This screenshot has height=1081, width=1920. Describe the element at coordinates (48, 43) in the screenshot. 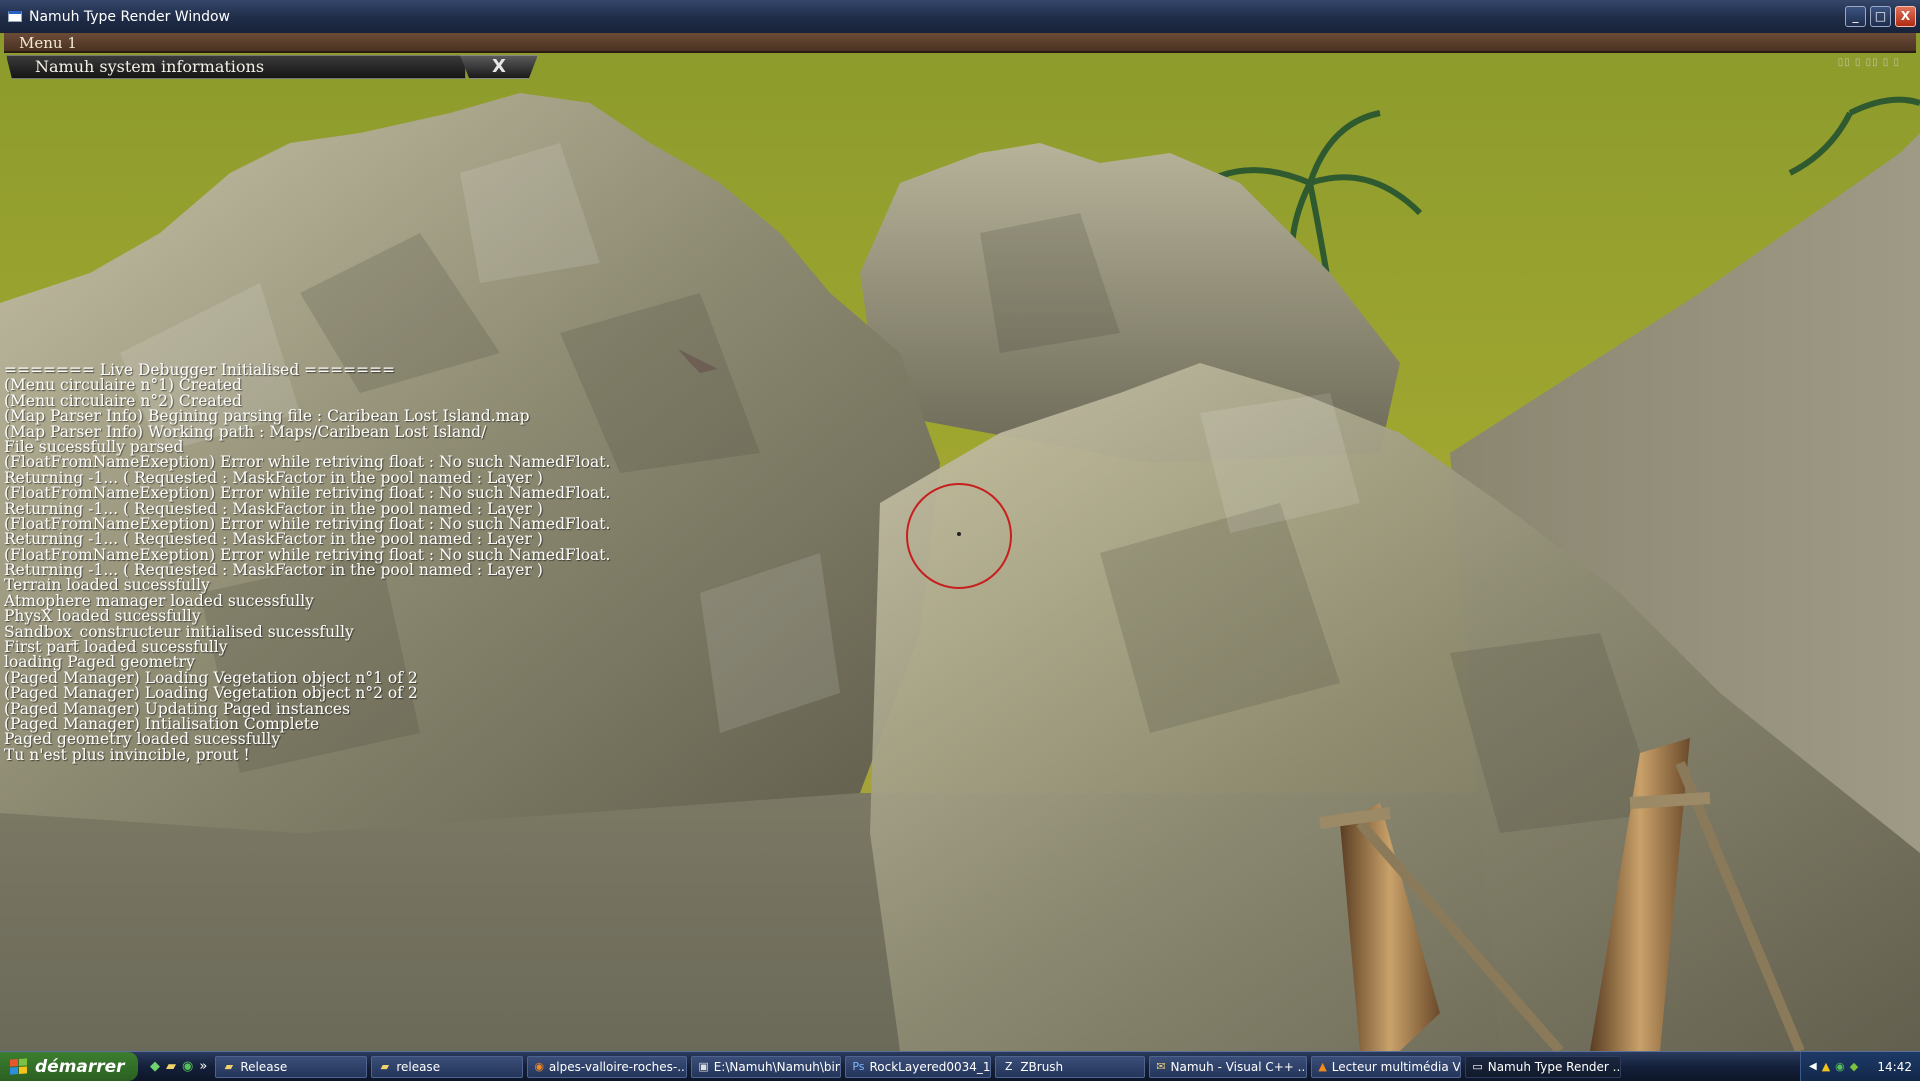

I see `menu-1-label: Menu 1` at that location.